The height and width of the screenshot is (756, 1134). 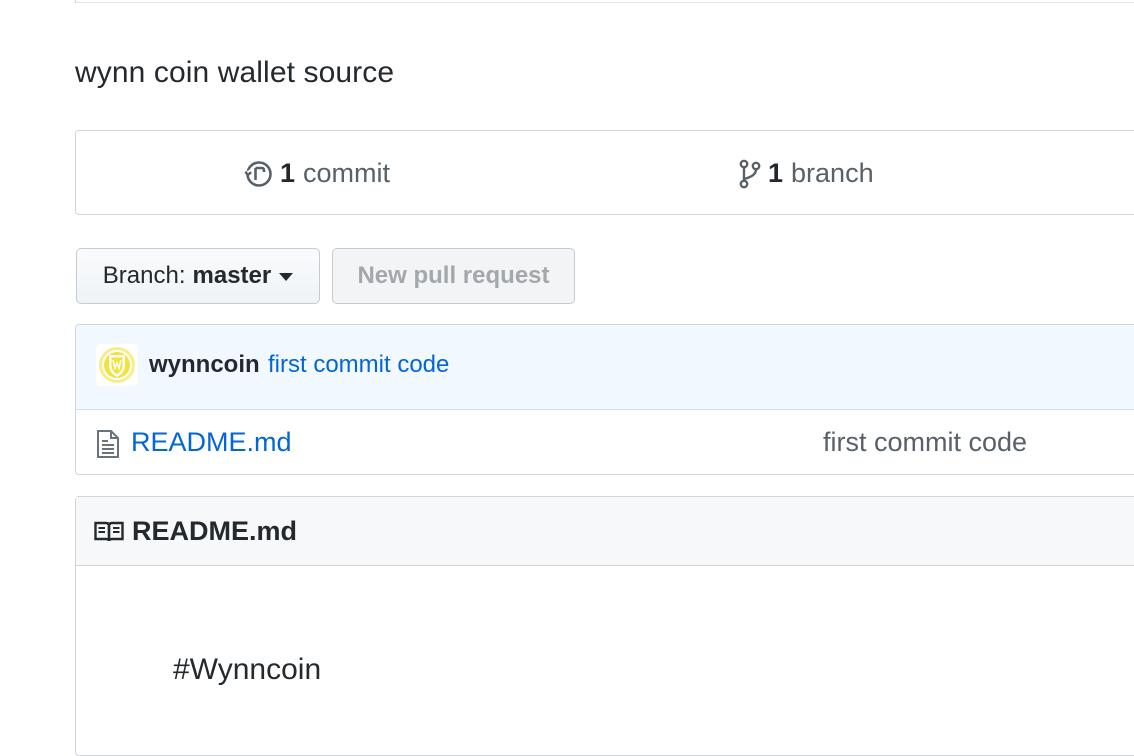 I want to click on wynncoin-avatar, so click(x=117, y=365).